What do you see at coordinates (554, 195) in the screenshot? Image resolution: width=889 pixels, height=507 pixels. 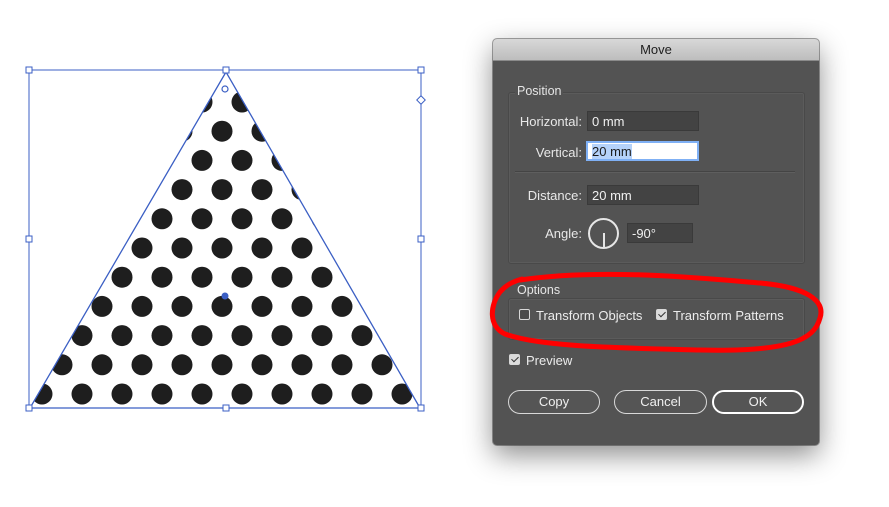 I see `distance-label: Distance:` at bounding box center [554, 195].